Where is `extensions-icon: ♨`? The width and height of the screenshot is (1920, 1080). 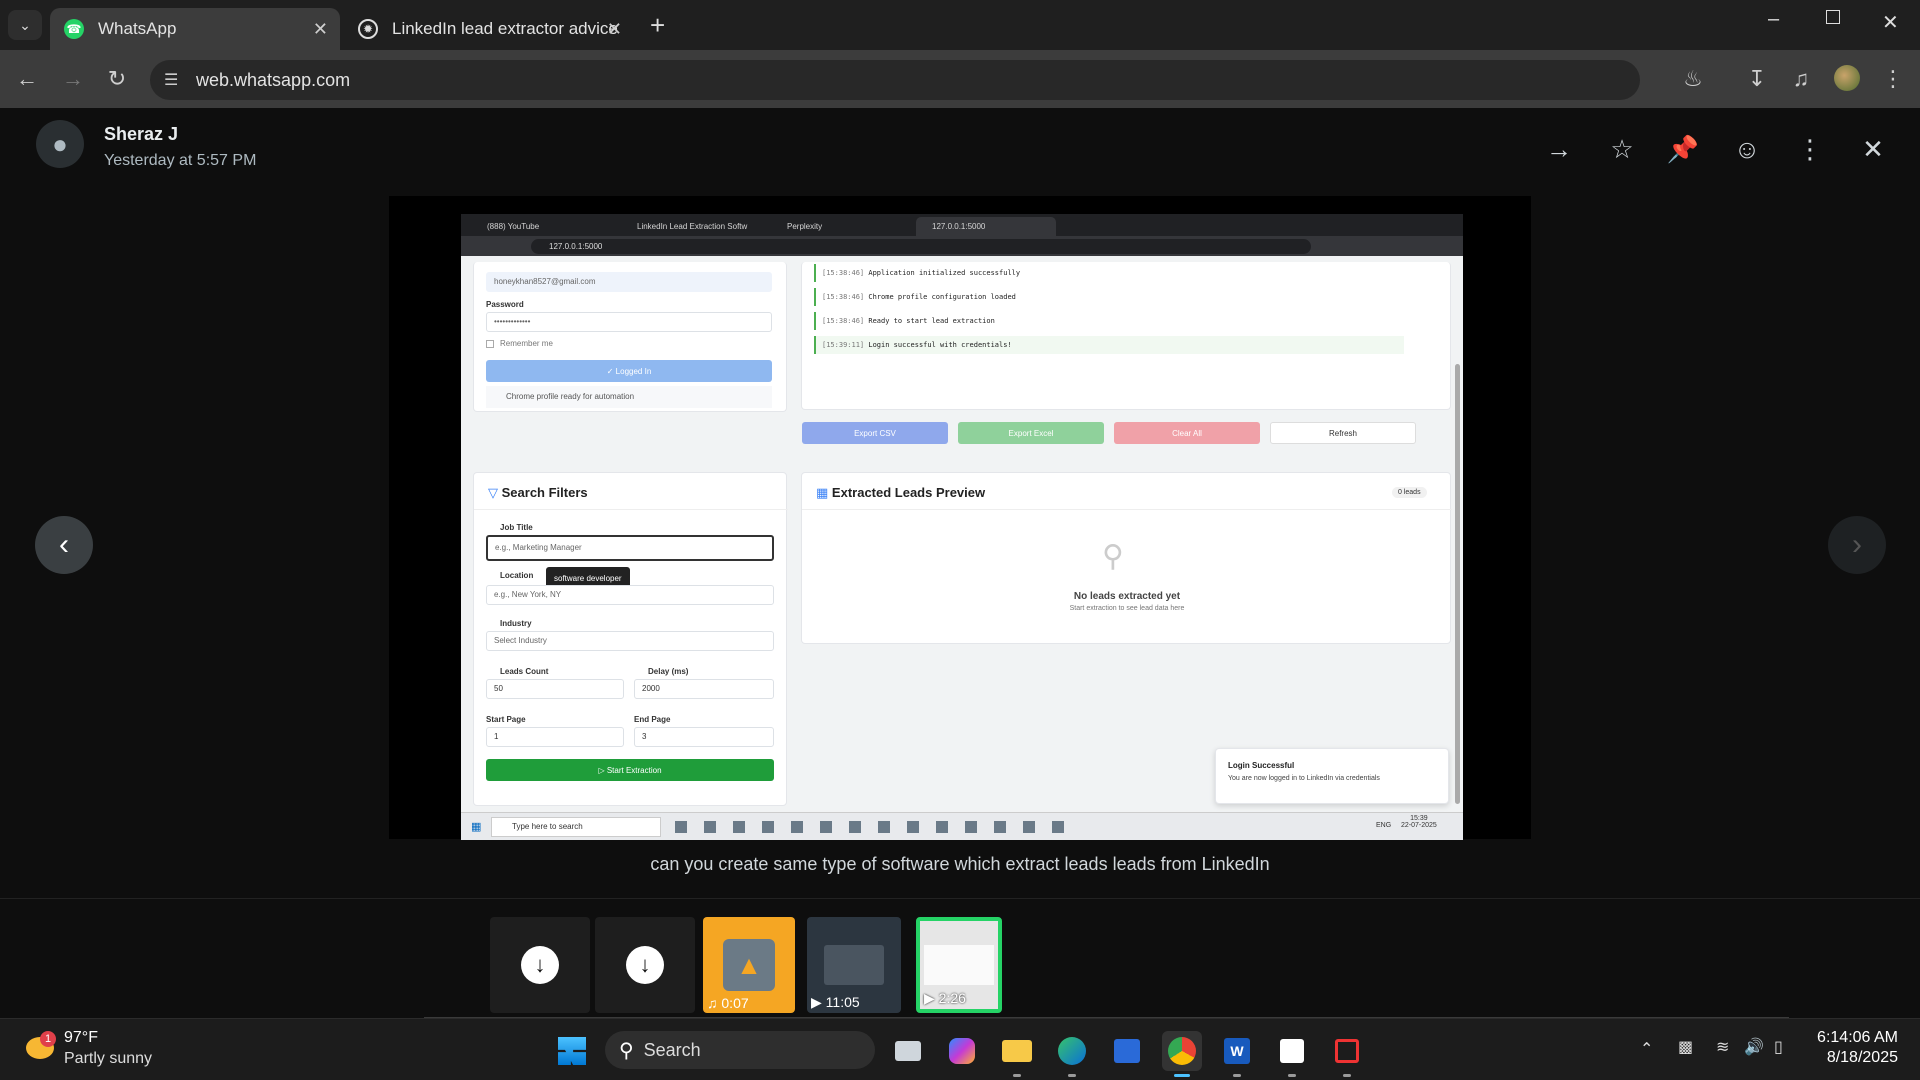 extensions-icon: ♨ is located at coordinates (1693, 79).